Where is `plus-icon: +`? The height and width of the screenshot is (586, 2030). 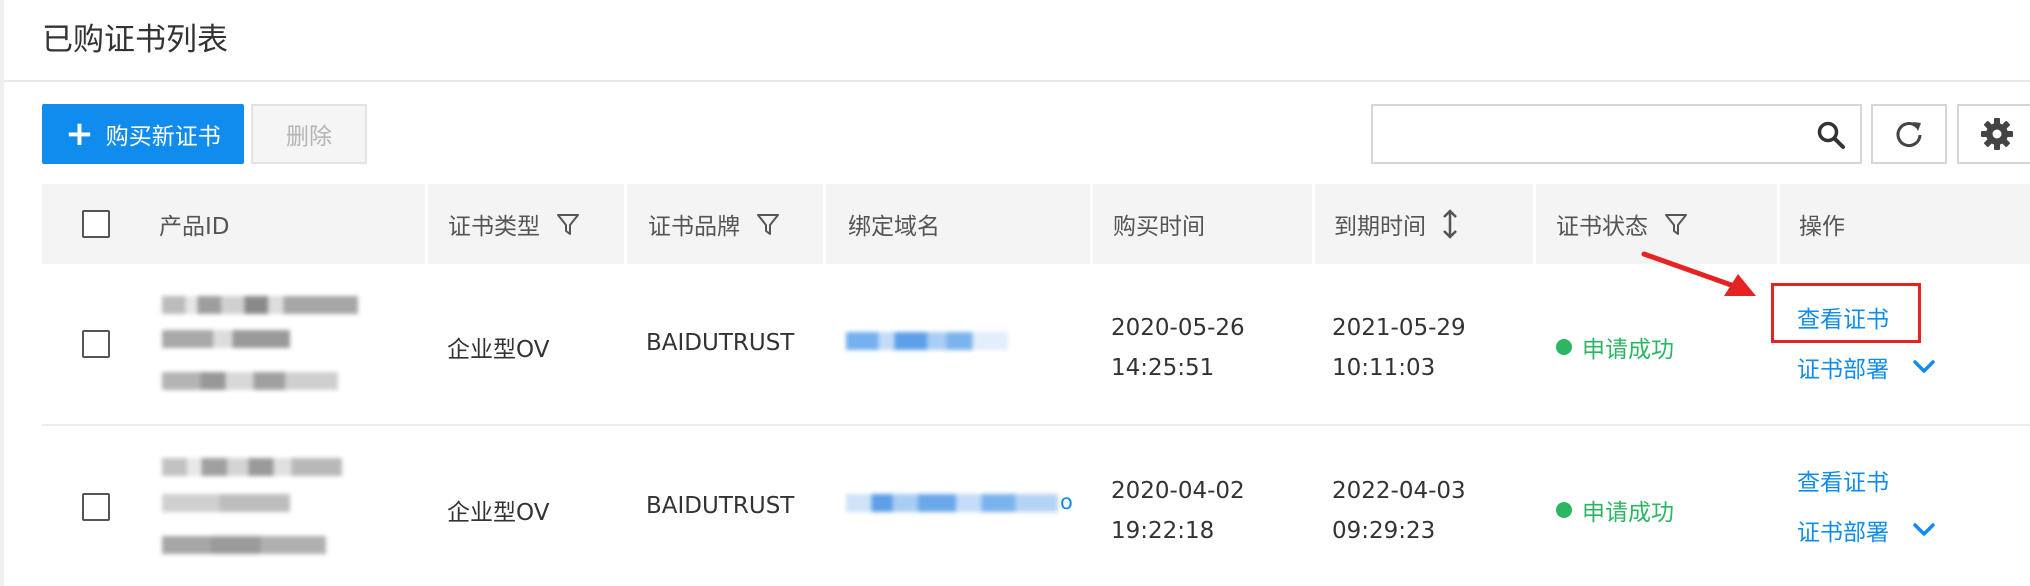 plus-icon: + is located at coordinates (79, 134).